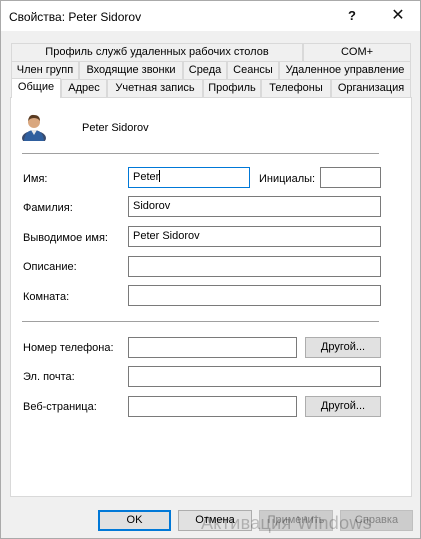 This screenshot has height=539, width=421. What do you see at coordinates (286, 523) in the screenshot?
I see `activation-watermark: Активация Windows` at bounding box center [286, 523].